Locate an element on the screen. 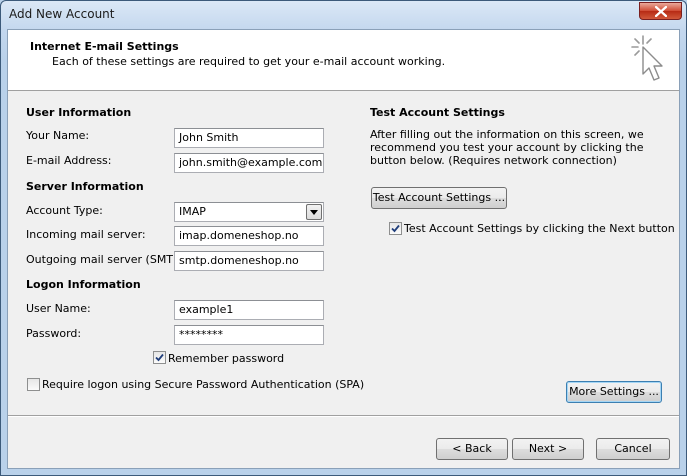  close-button is located at coordinates (660, 11).